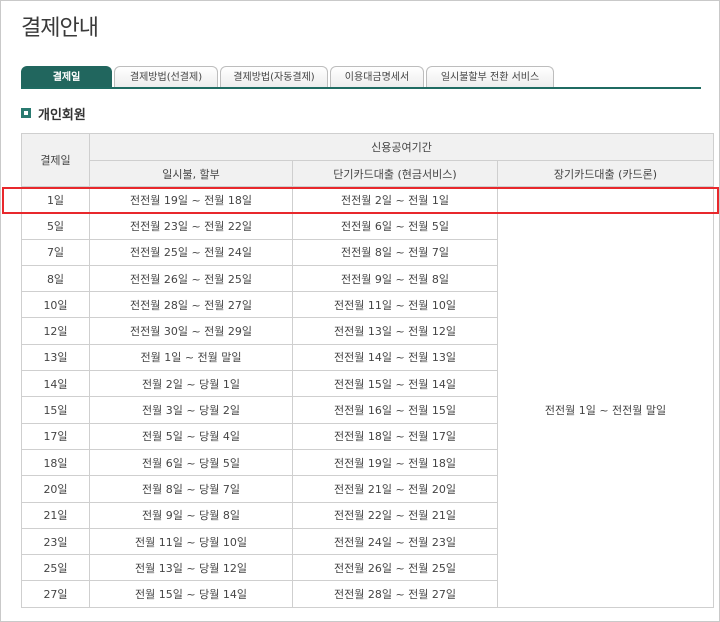 This screenshot has width=720, height=622. I want to click on cell-installment-period: 전전월 28일 ~ 전월 27일, so click(191, 305).